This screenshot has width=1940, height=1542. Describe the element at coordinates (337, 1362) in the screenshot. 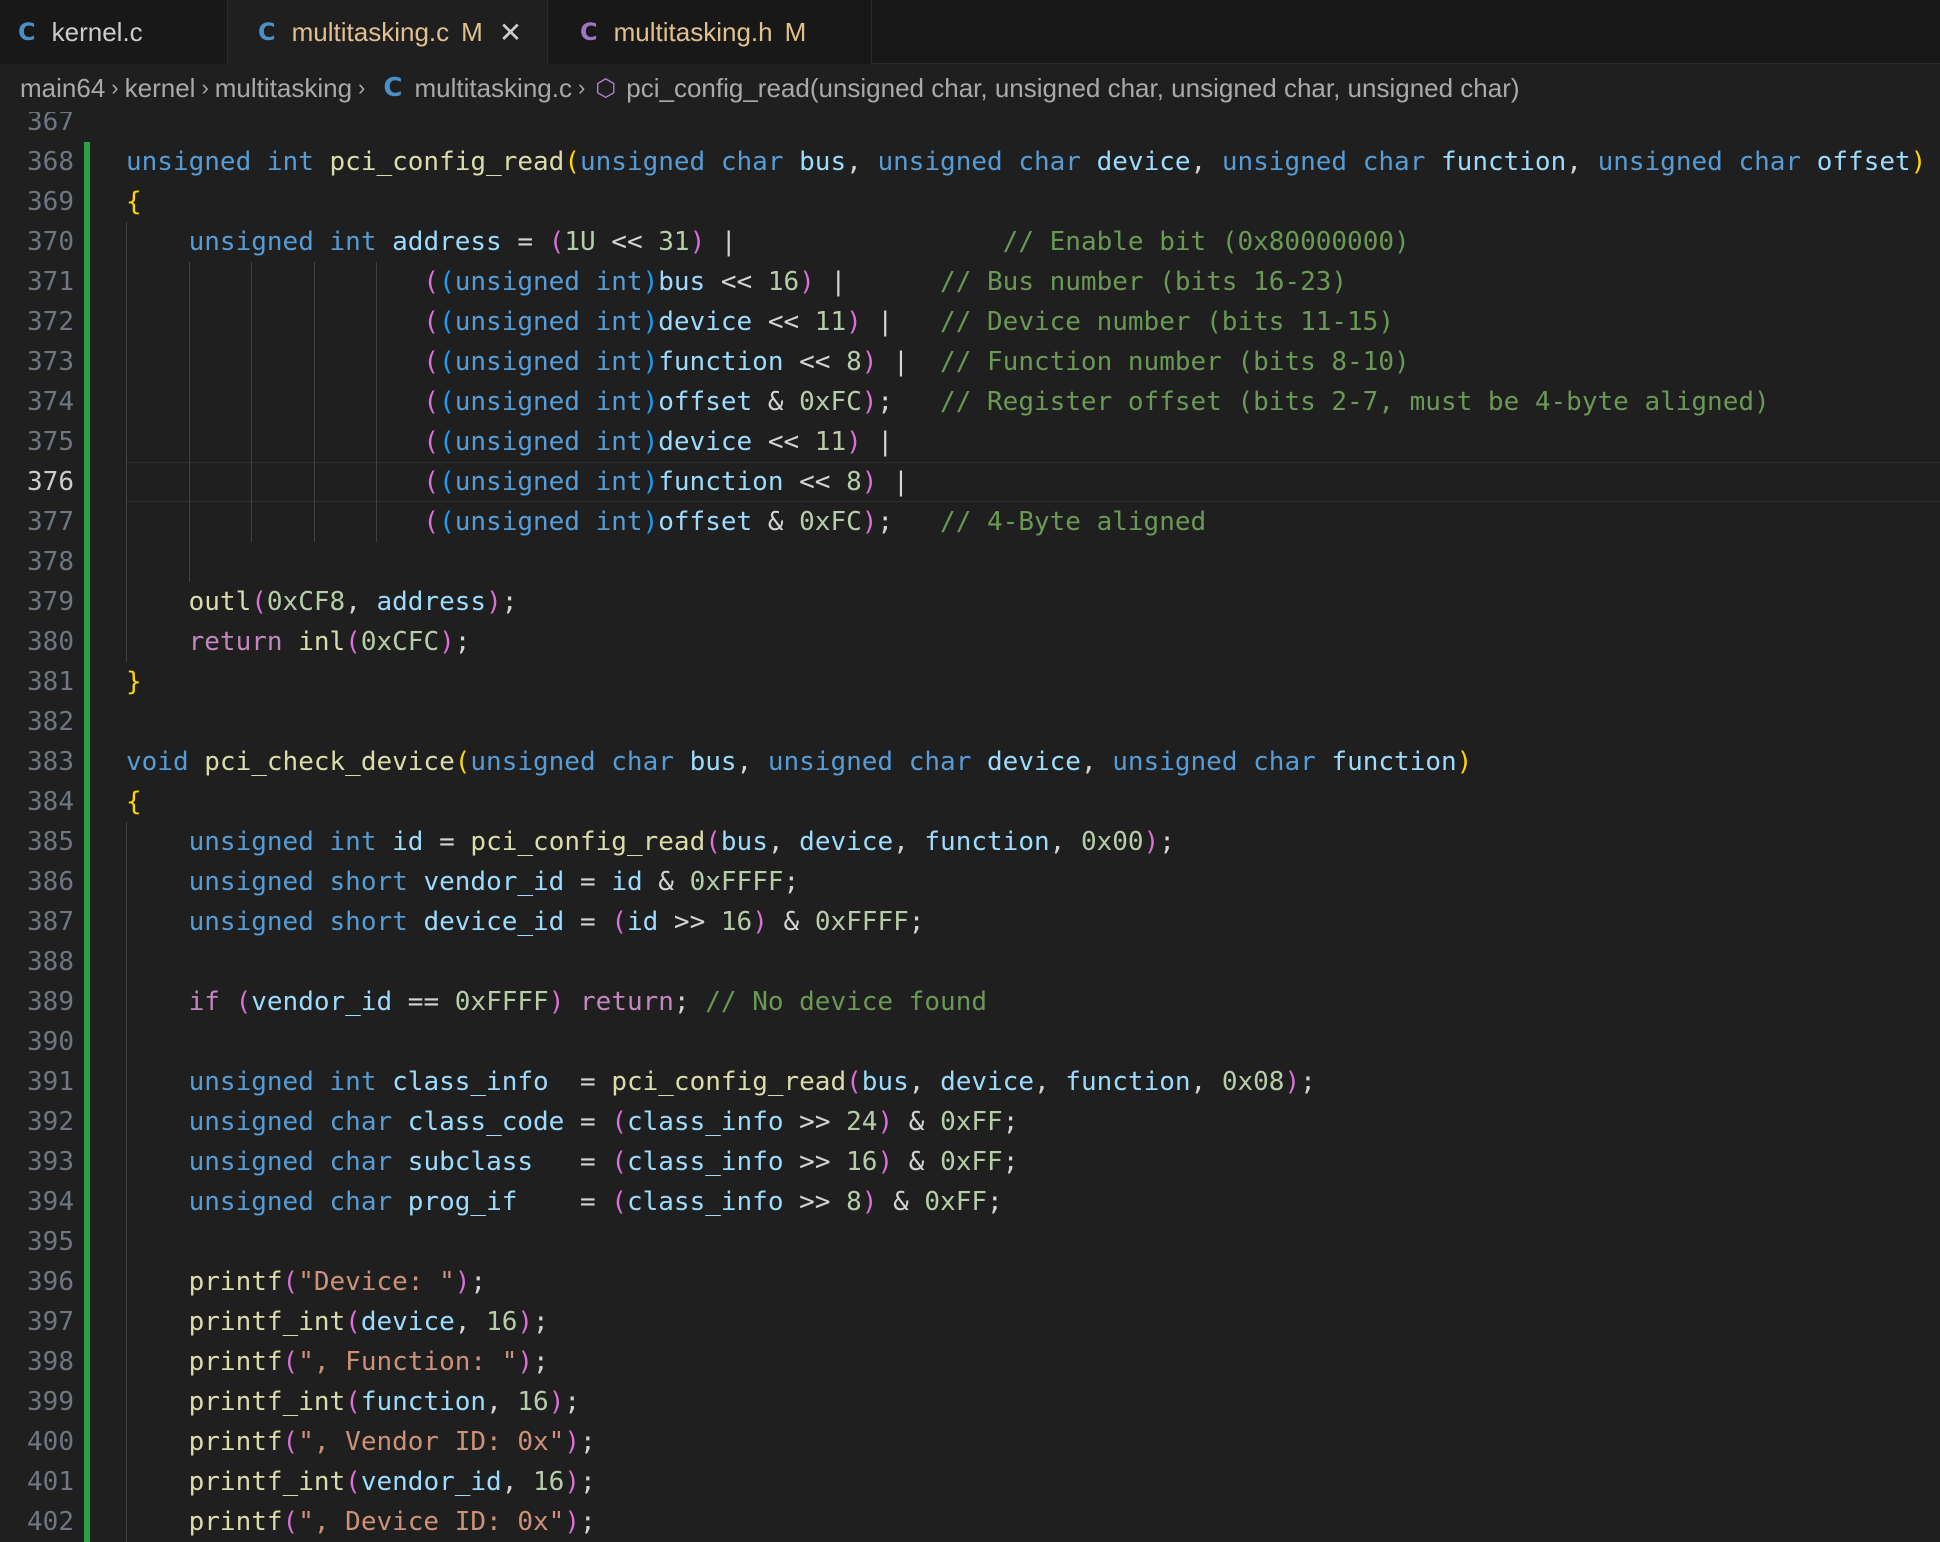

I see `code-line: printf(", Function: ");` at that location.